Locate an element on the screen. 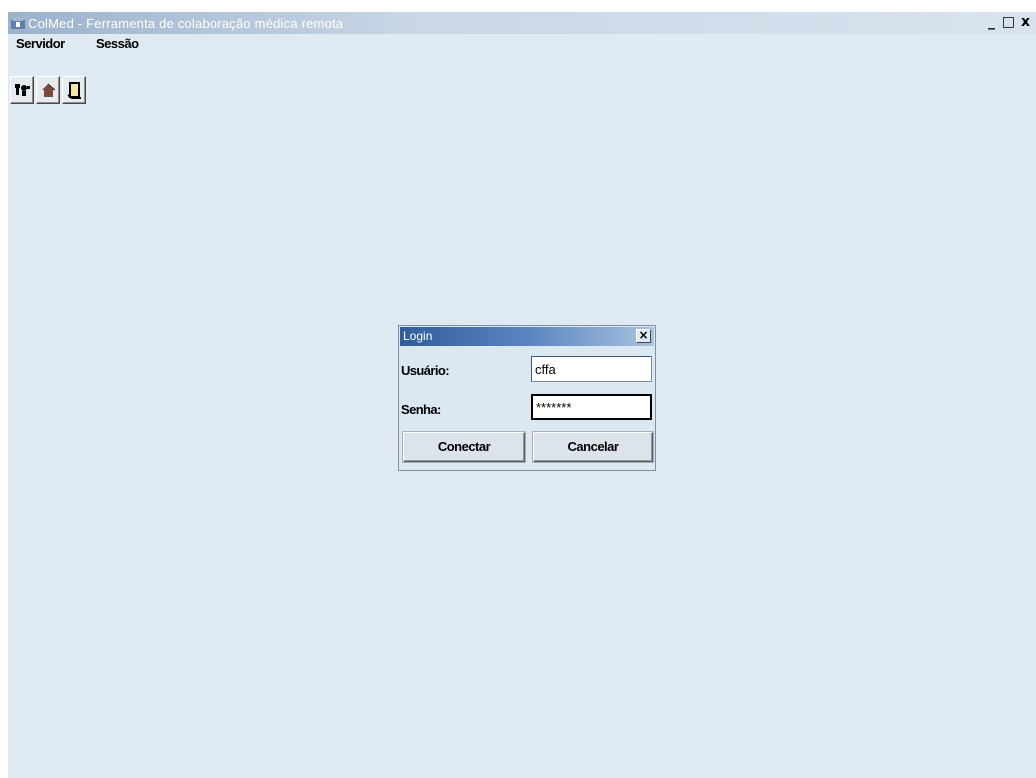 This screenshot has width=1036, height=778. username-label: Usuário: is located at coordinates (425, 370).